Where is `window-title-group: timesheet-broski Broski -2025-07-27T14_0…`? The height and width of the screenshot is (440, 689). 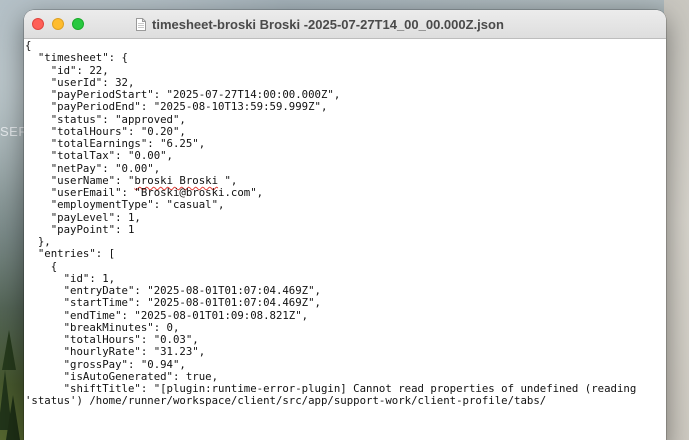
window-title-group: timesheet-broski Broski -2025-07-27T14_0… is located at coordinates (320, 24).